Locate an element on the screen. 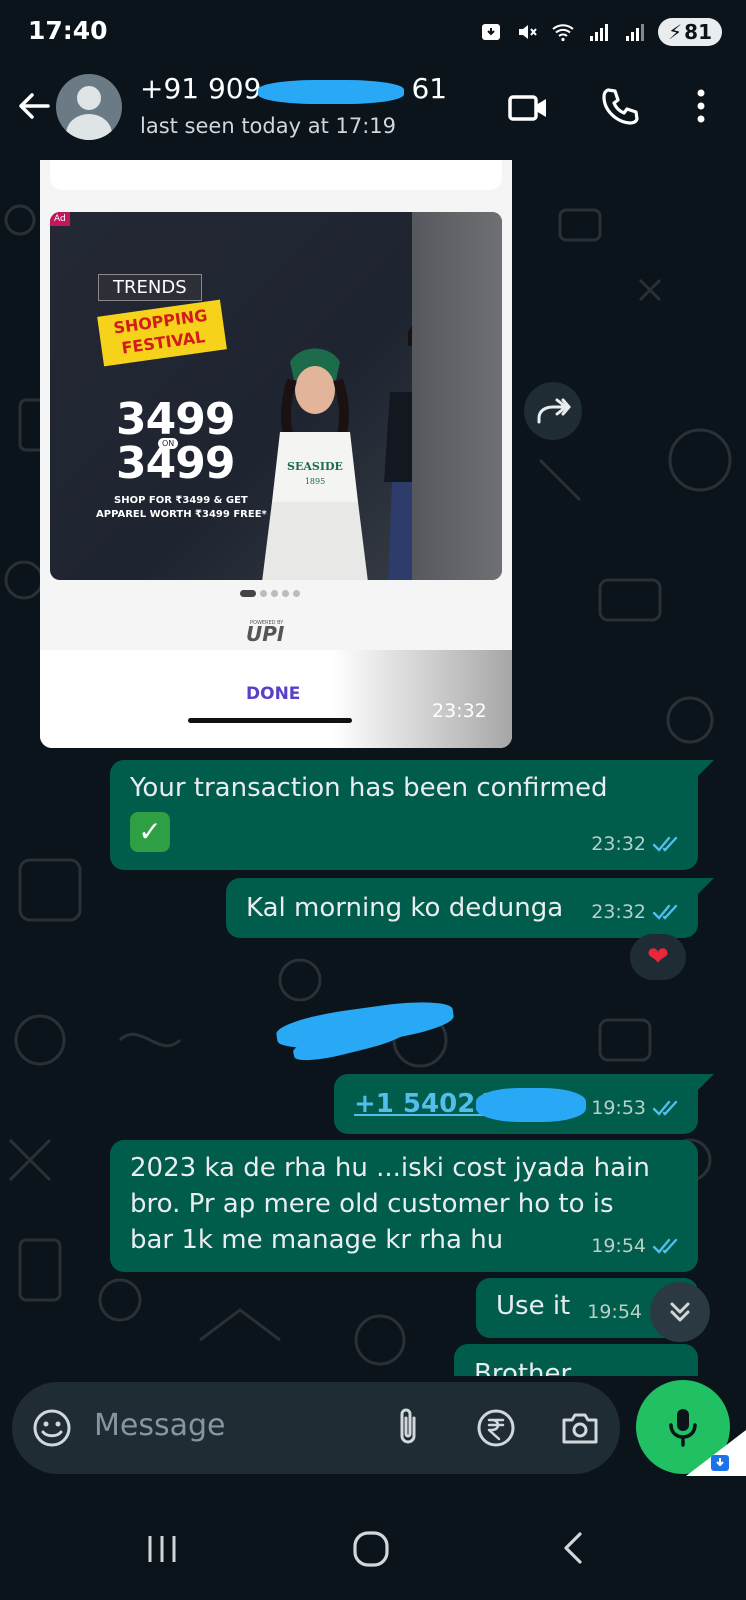 The height and width of the screenshot is (1600, 746). contact-number-tail: 61 is located at coordinates (429, 88).